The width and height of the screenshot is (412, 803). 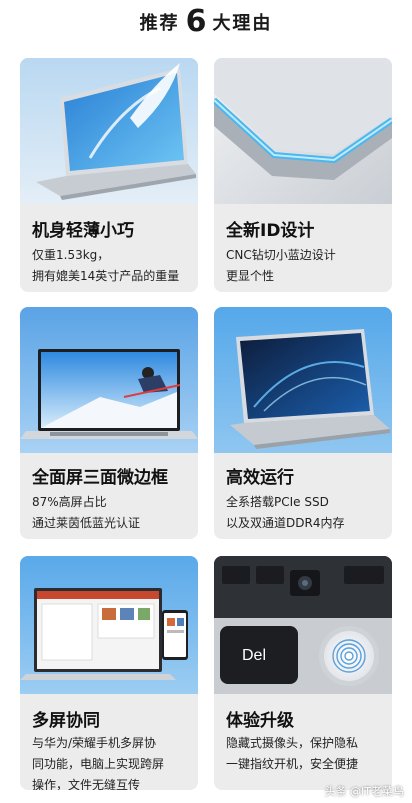 What do you see at coordinates (86, 784) in the screenshot?
I see `card-line: 操作，文件无缝互传` at bounding box center [86, 784].